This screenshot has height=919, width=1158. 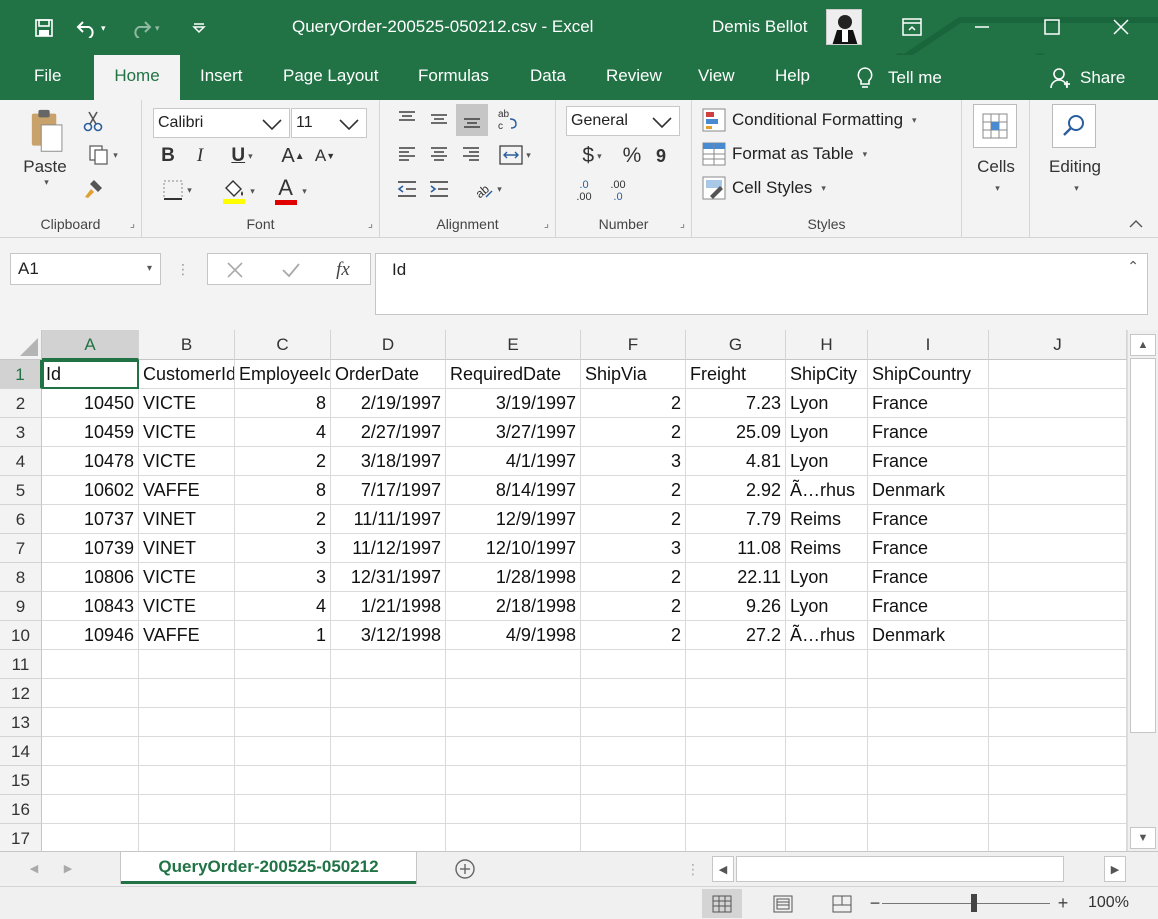 What do you see at coordinates (388, 548) in the screenshot?
I see `cell-d7: 11/12/1997` at bounding box center [388, 548].